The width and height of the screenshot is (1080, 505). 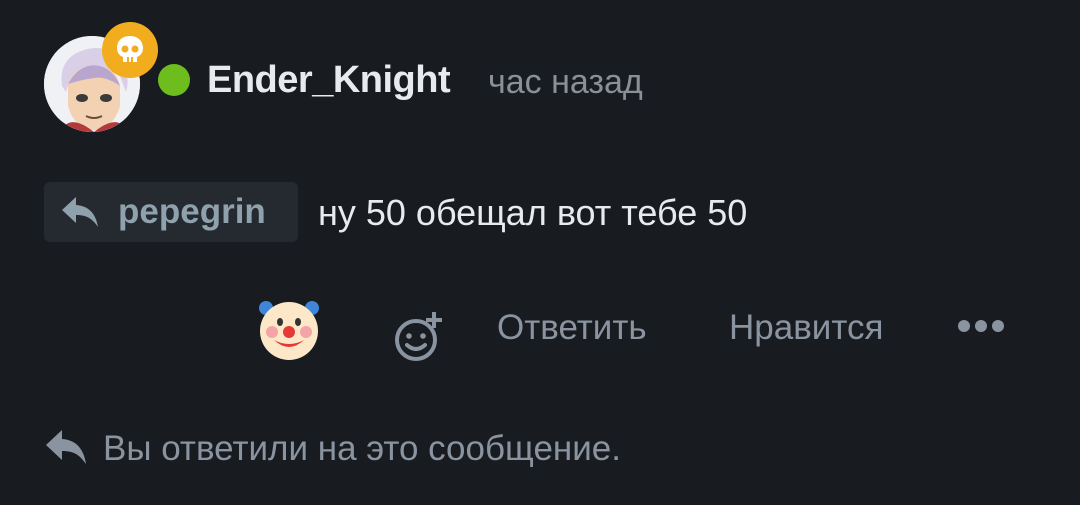 What do you see at coordinates (192, 211) in the screenshot?
I see `reply-to-username: pepegrin` at bounding box center [192, 211].